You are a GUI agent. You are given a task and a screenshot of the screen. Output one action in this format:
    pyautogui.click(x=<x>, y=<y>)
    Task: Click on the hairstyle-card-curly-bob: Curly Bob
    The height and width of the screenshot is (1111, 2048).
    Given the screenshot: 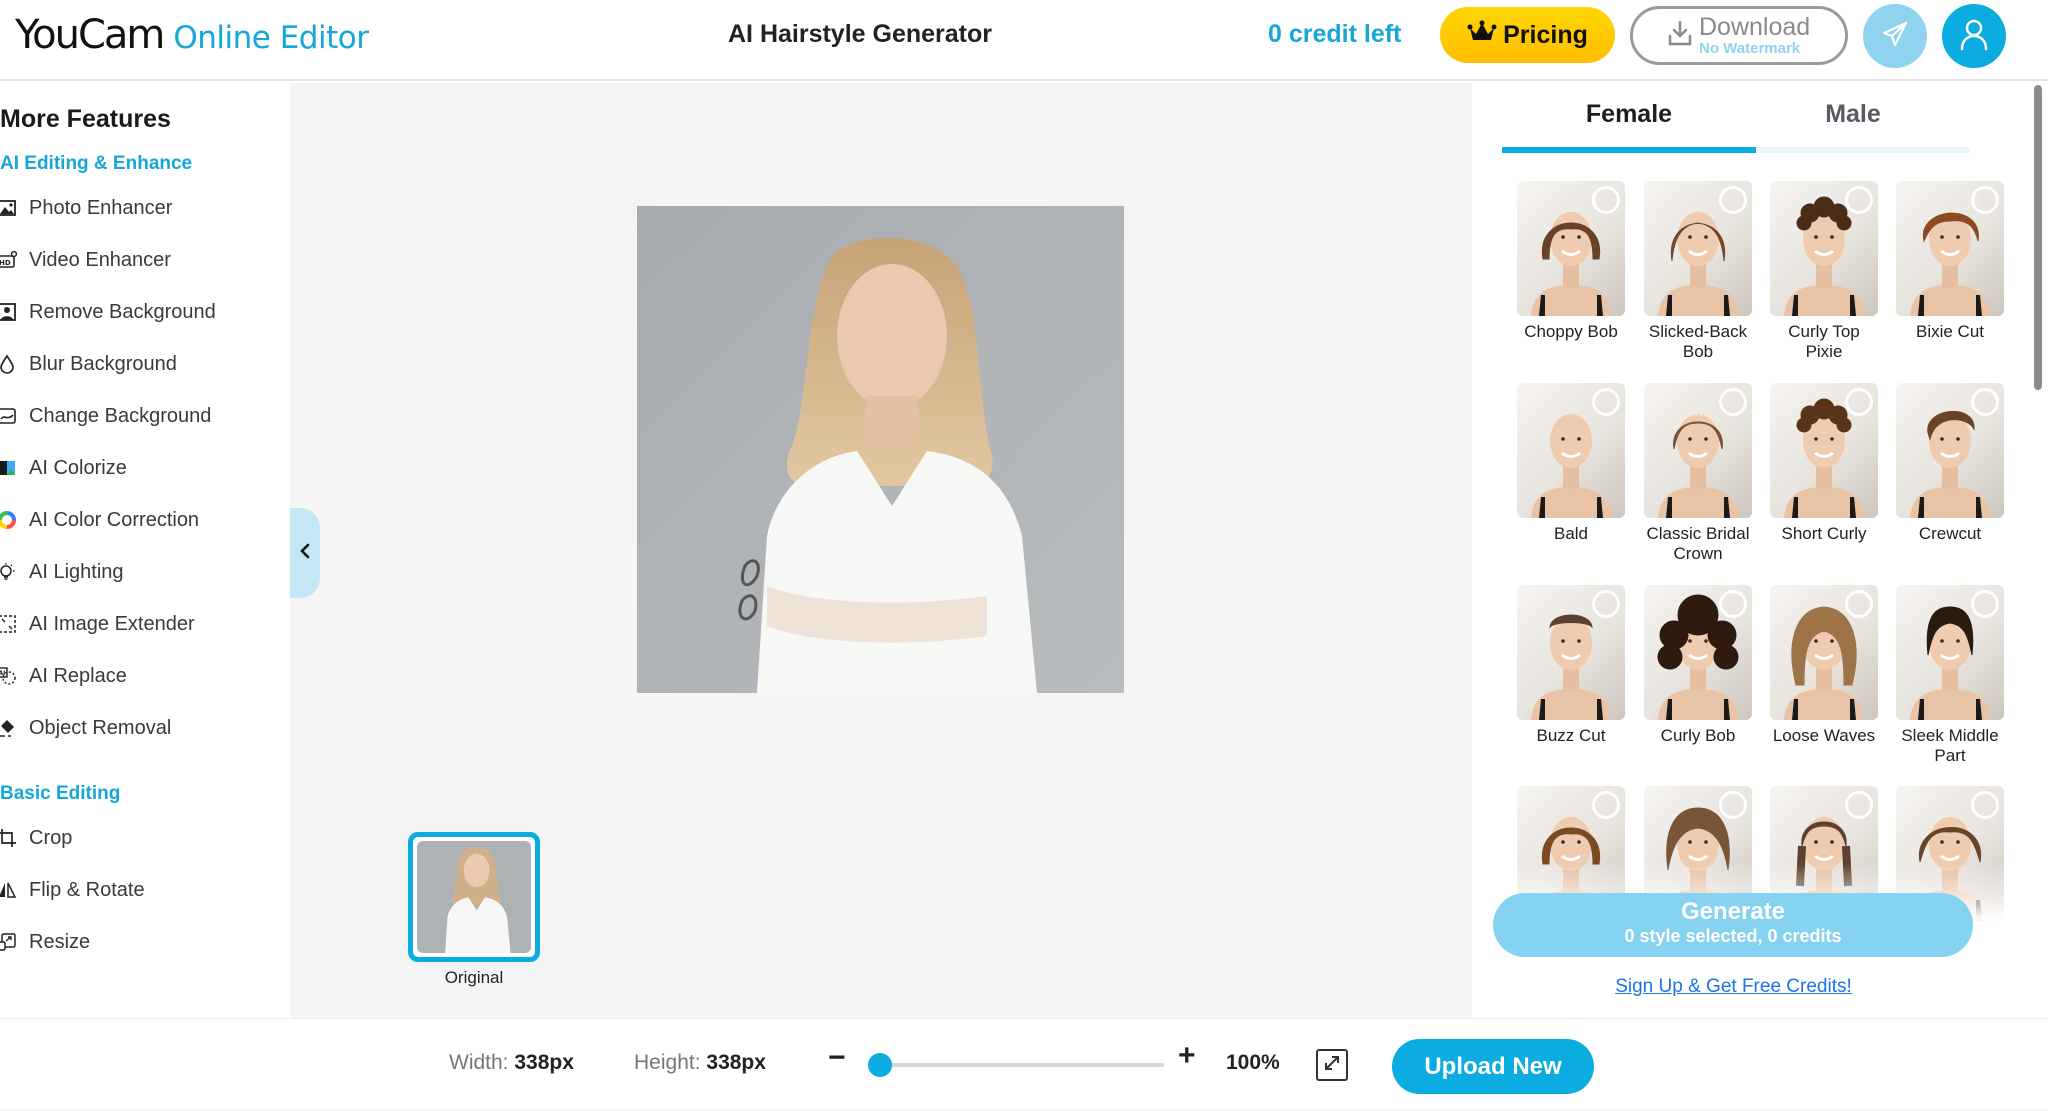 What is the action you would take?
    pyautogui.click(x=1698, y=665)
    